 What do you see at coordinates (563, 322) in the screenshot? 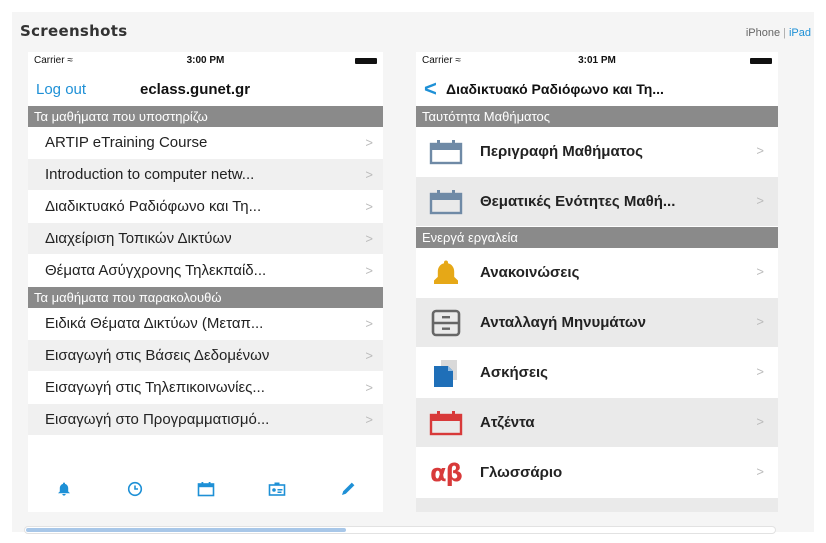
I see `tool-label: Ανταλλαγή Μηνυμάτων` at bounding box center [563, 322].